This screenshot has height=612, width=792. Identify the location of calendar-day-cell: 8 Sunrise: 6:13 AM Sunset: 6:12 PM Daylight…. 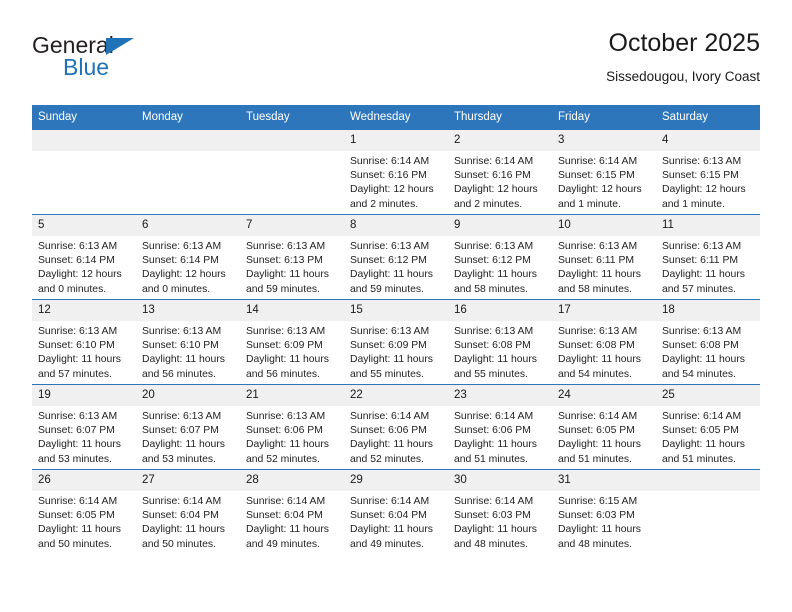
(396, 257).